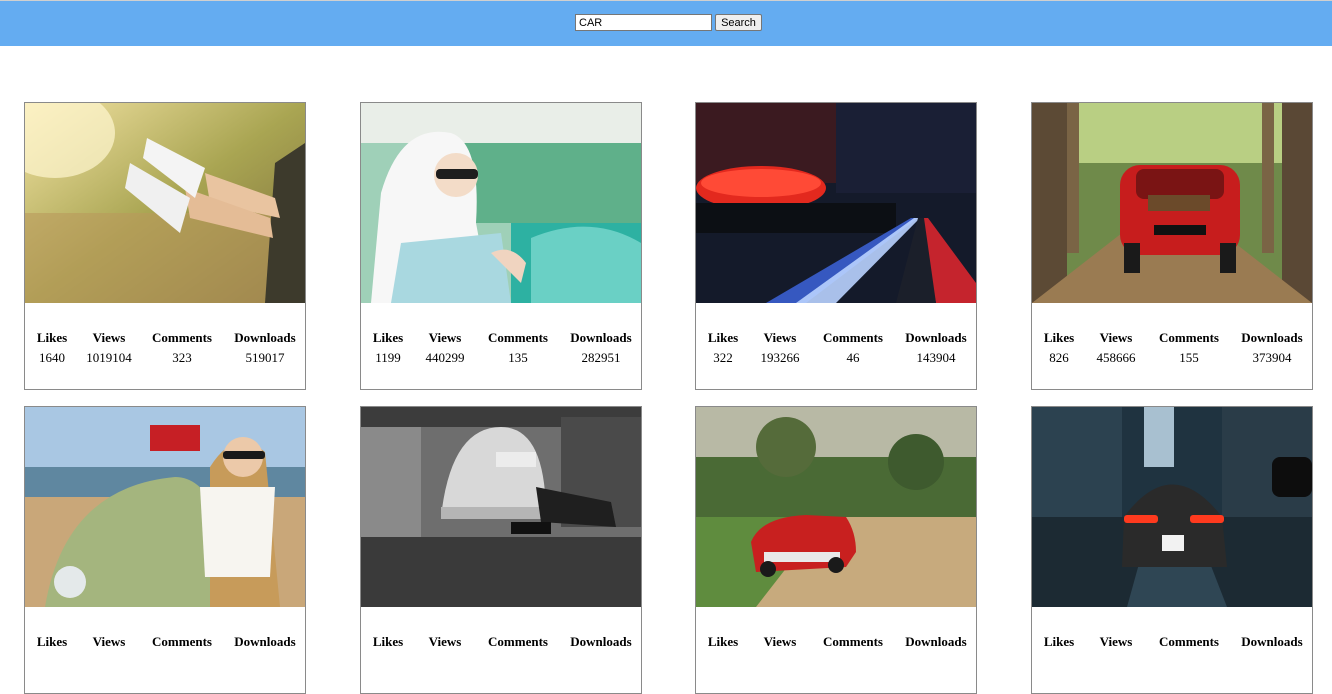 The width and height of the screenshot is (1332, 694). Describe the element at coordinates (1116, 357) in the screenshot. I see `views-value: 458666` at that location.